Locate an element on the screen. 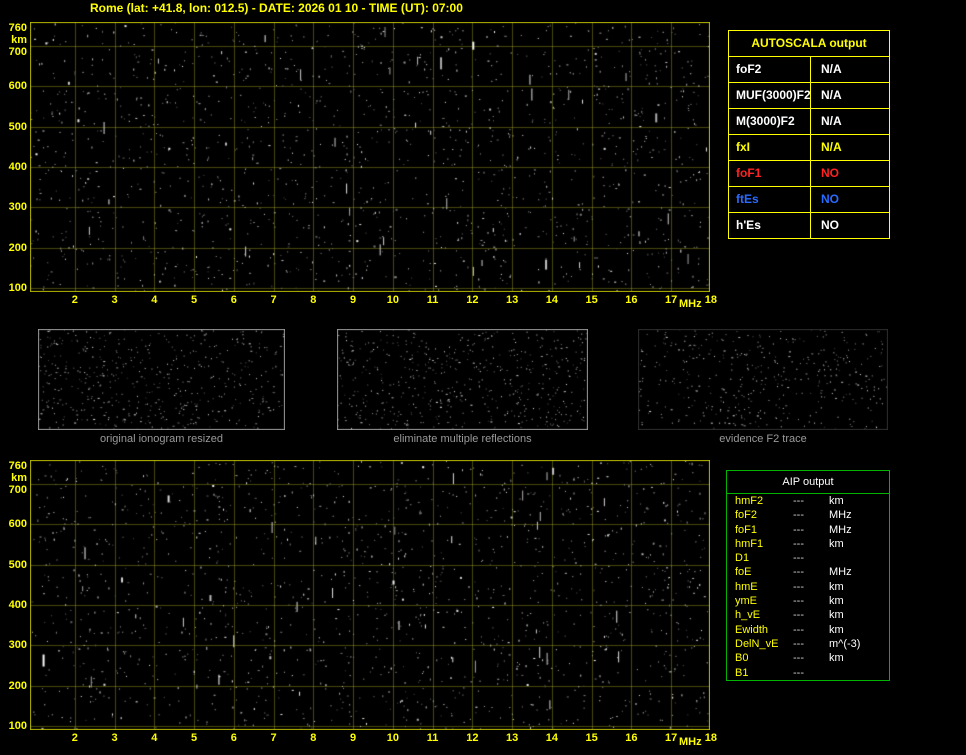 The height and width of the screenshot is (755, 966). autoscala-row-muf-3000-f2: MUF(3000)F2 N/A is located at coordinates (809, 96).